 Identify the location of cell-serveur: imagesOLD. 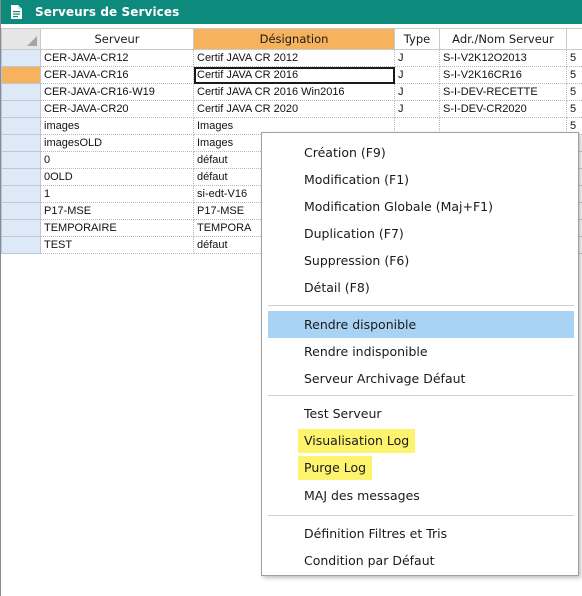
(117, 143).